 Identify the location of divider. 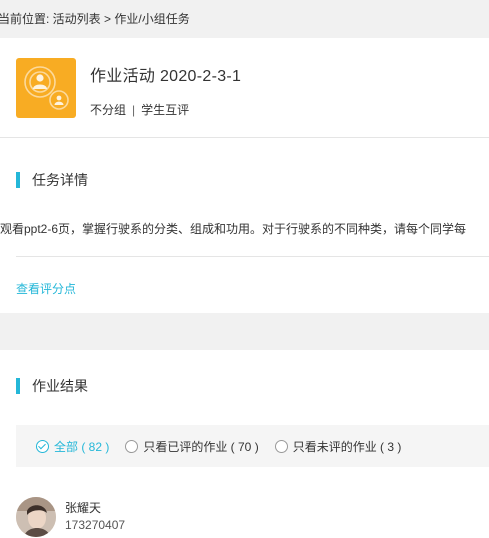
(252, 256).